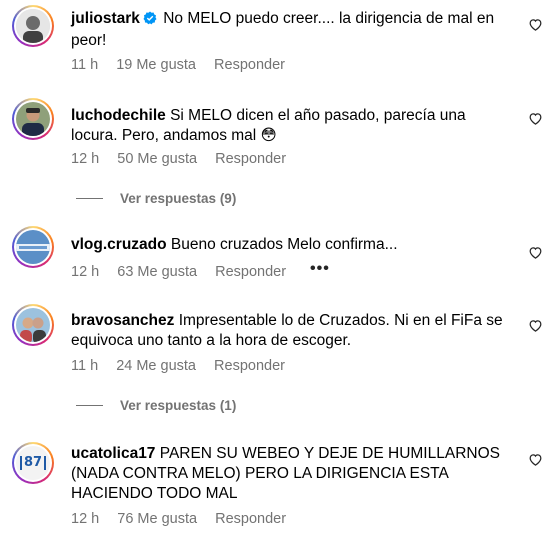 This screenshot has width=556, height=548. I want to click on view-replies-button: Ver respuestas (9), so click(156, 198).